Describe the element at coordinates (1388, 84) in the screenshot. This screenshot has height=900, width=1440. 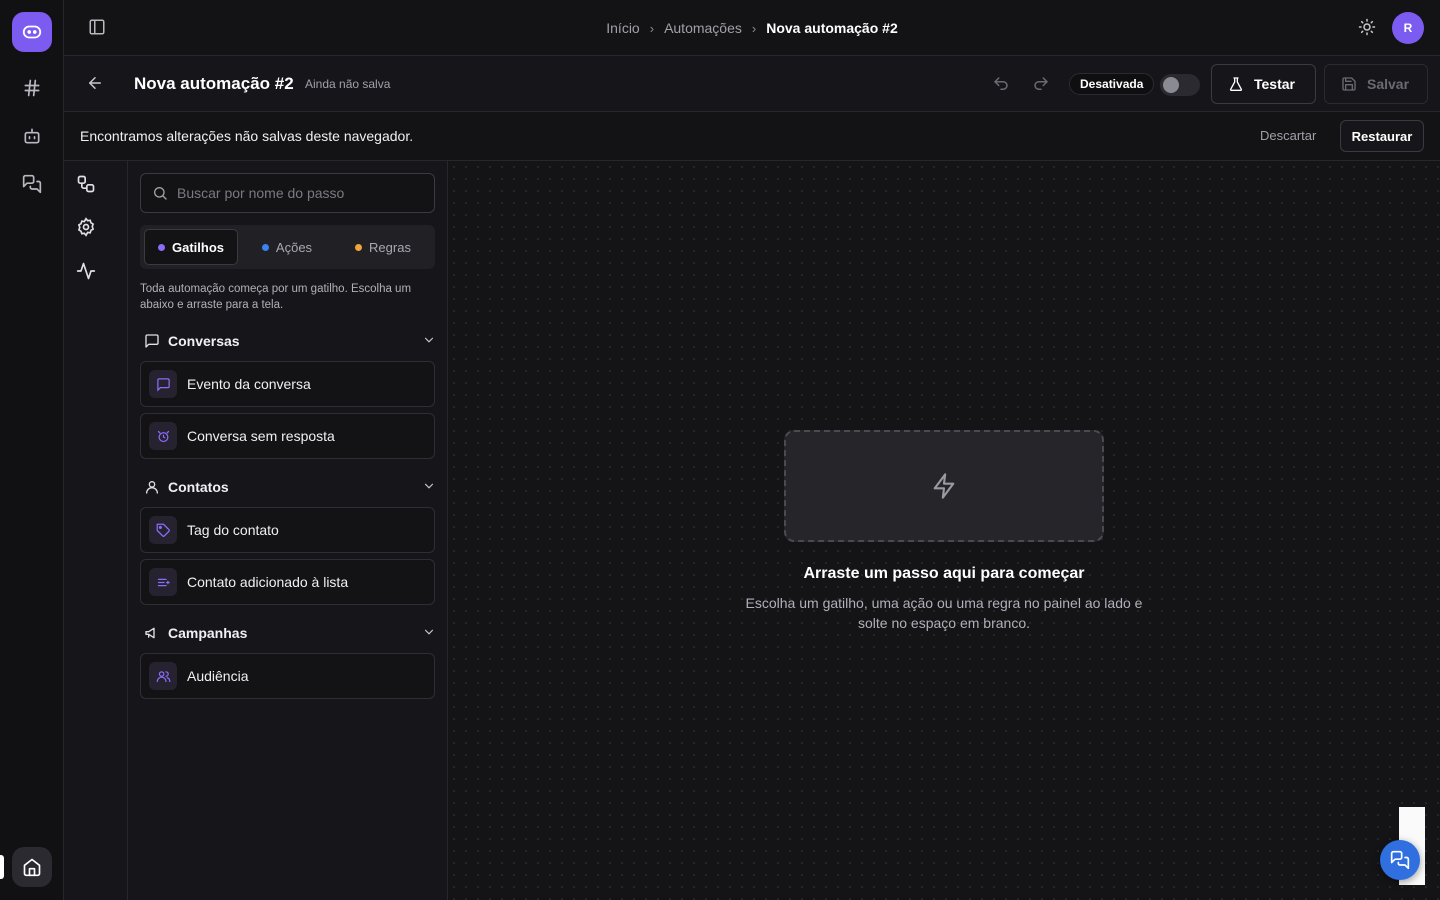
I see `save-button-label: Salvar` at that location.